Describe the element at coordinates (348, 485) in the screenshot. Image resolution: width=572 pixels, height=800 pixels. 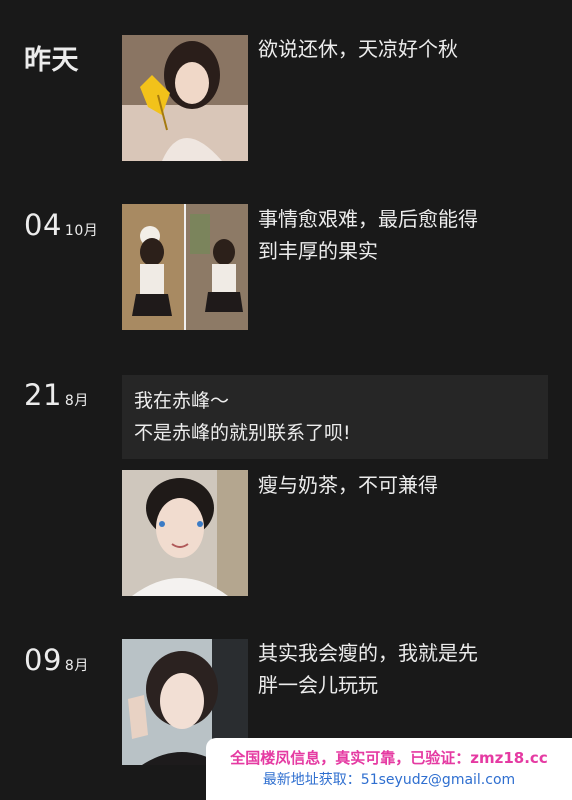
I see `post-caption: 瘦与奶茶，不可兼得` at that location.